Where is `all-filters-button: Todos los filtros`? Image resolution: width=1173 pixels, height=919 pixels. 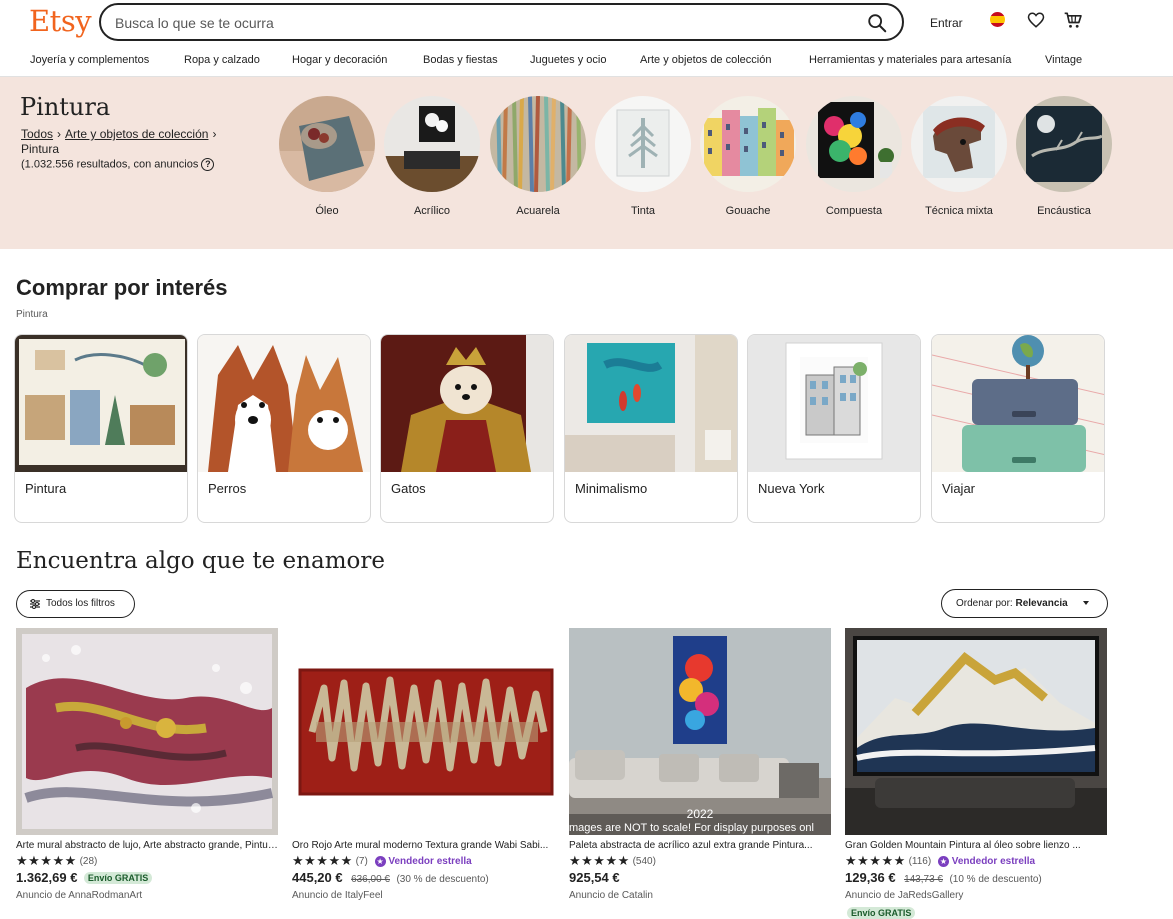
all-filters-button: Todos los filtros is located at coordinates (75, 604).